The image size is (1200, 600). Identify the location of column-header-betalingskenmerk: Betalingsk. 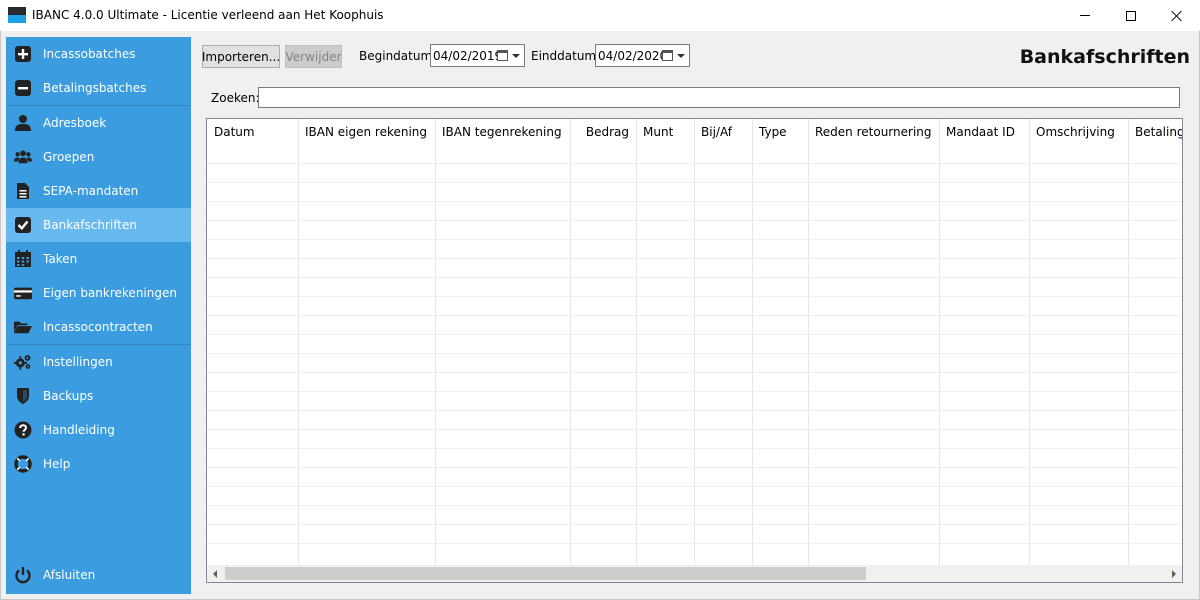
(1155, 132).